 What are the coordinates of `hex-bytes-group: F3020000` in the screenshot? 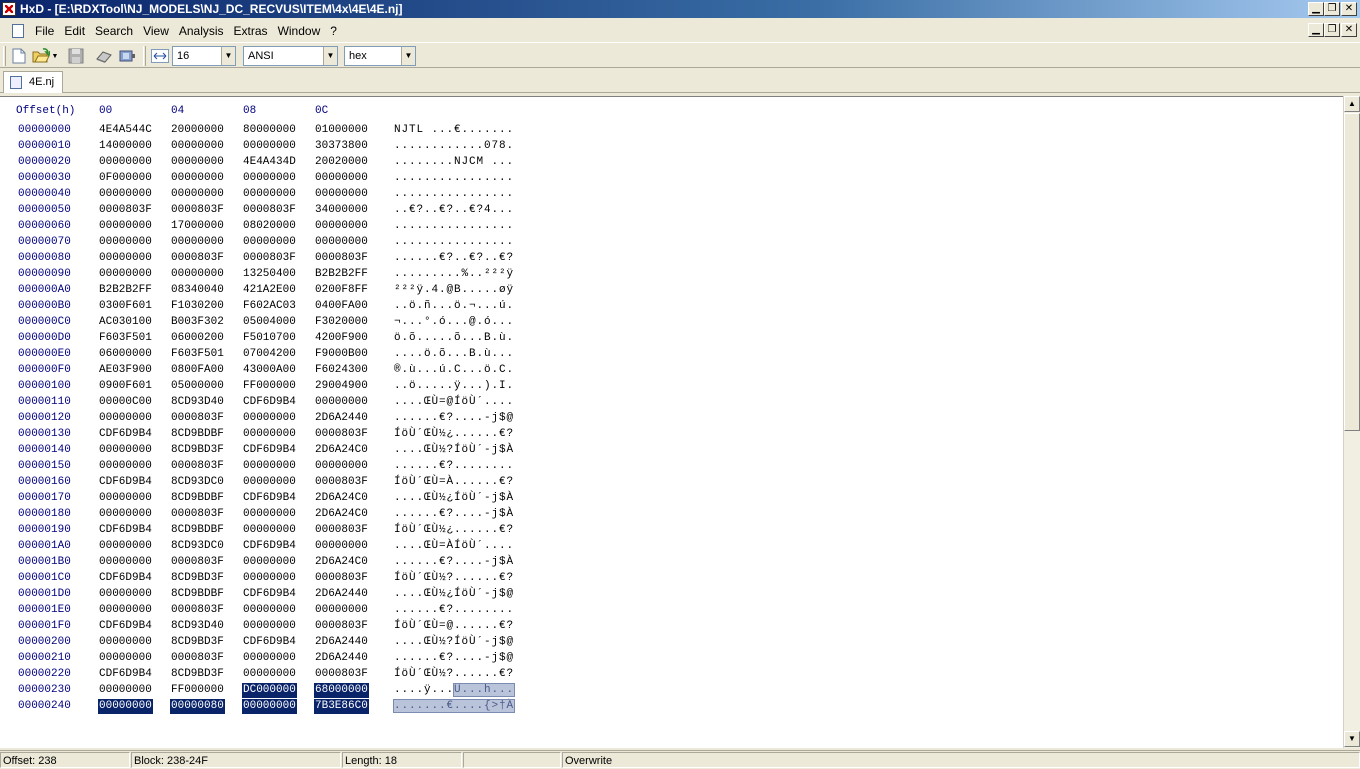 It's located at (341, 322).